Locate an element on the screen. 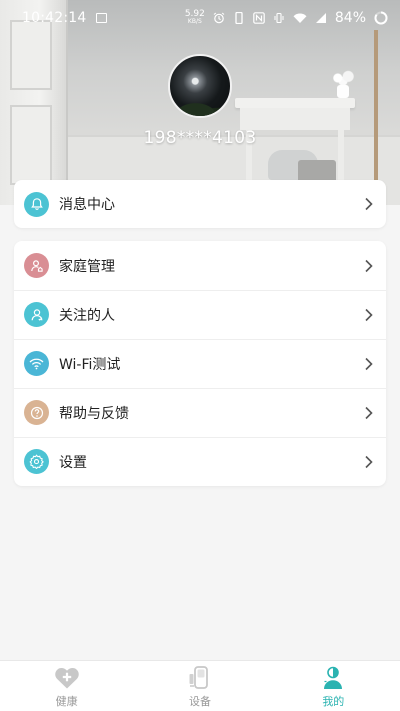 This screenshot has width=400, height=711. tab-device: 设备 is located at coordinates (199, 686).